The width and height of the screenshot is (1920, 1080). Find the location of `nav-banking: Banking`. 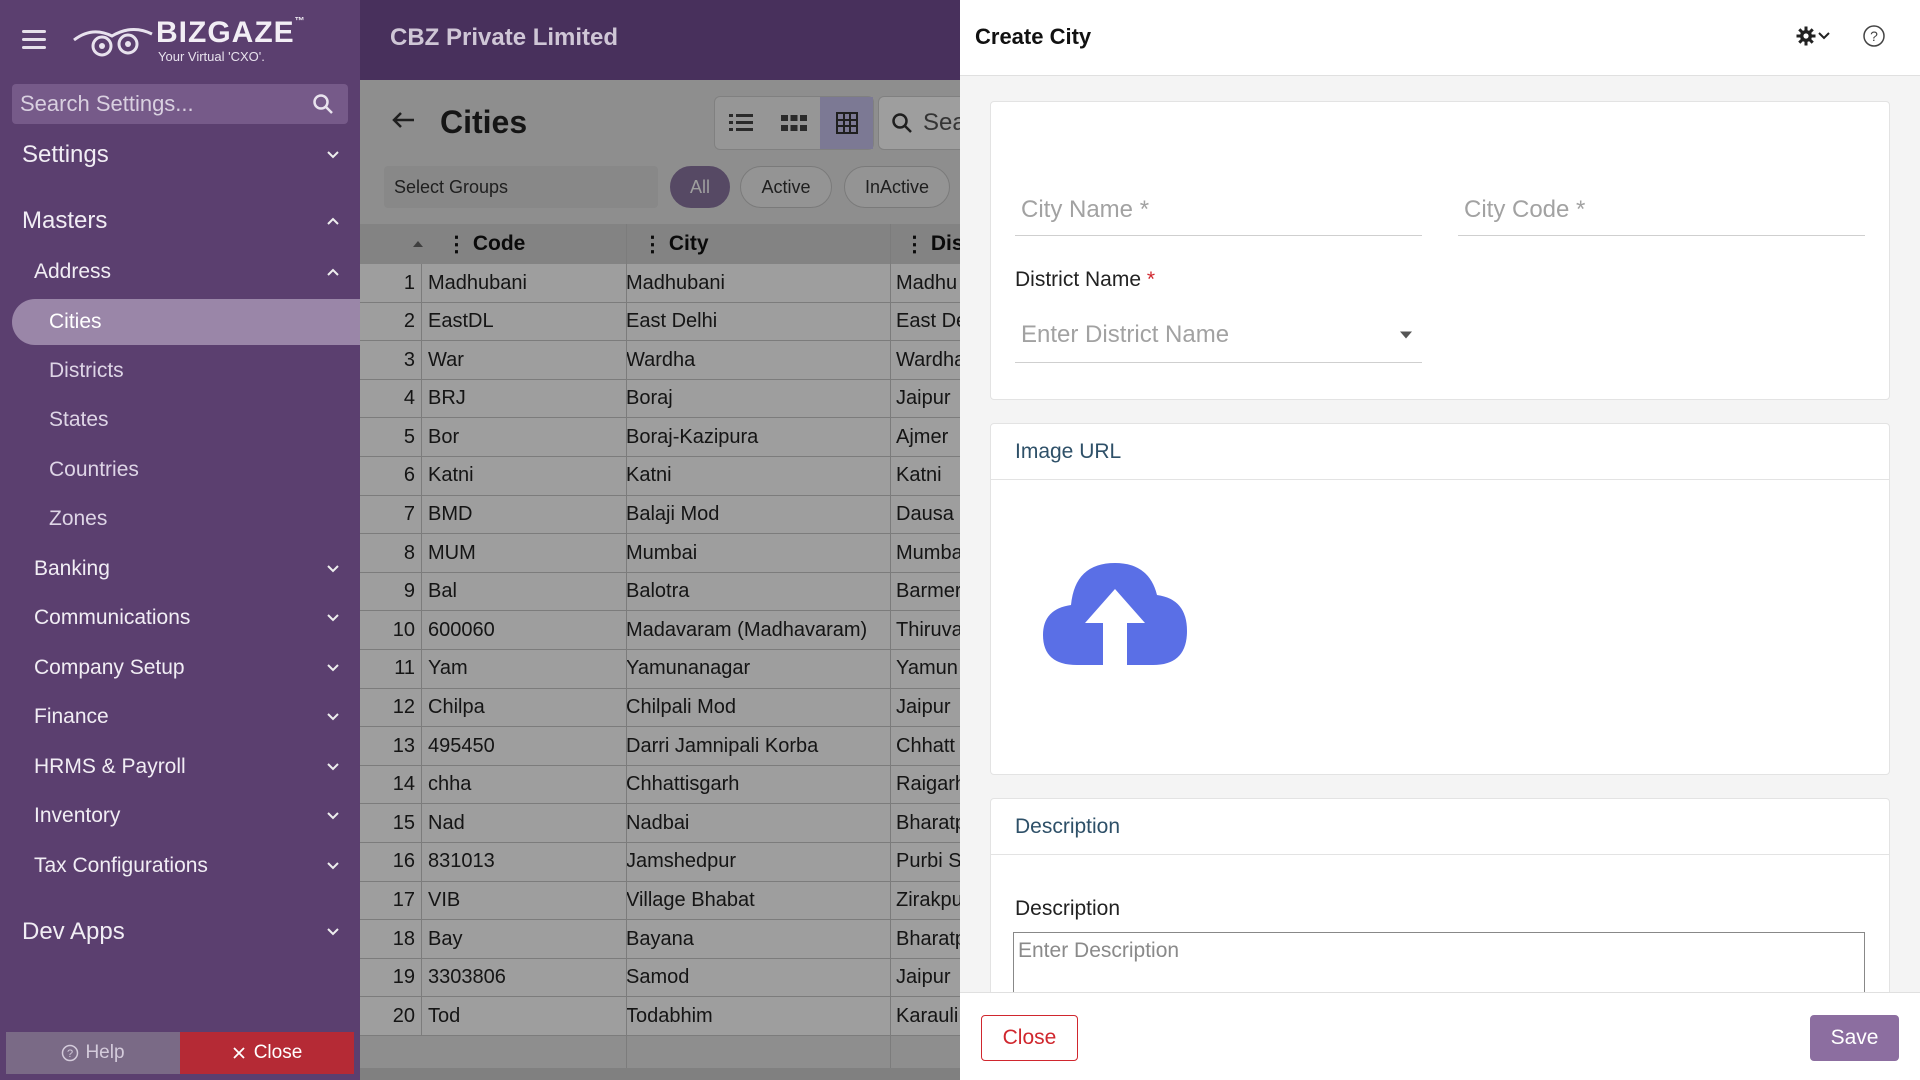

nav-banking: Banking is located at coordinates (187, 569).